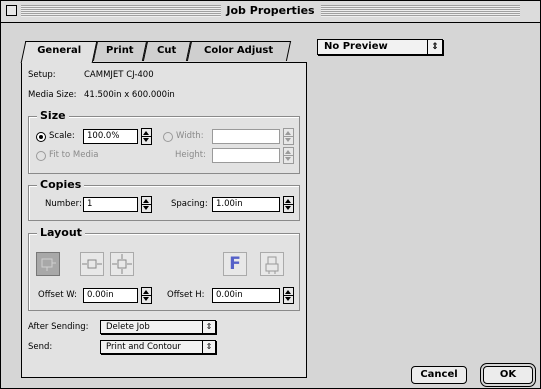 The height and width of the screenshot is (389, 541). I want to click on height-input, so click(246, 155).